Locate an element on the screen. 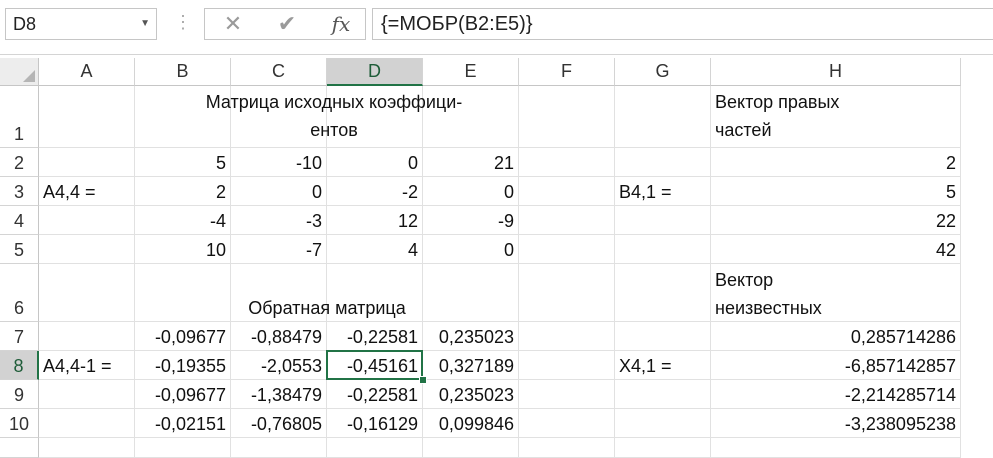 This screenshot has height=458, width=993. cell-d9: -0,22581 is located at coordinates (372, 395).